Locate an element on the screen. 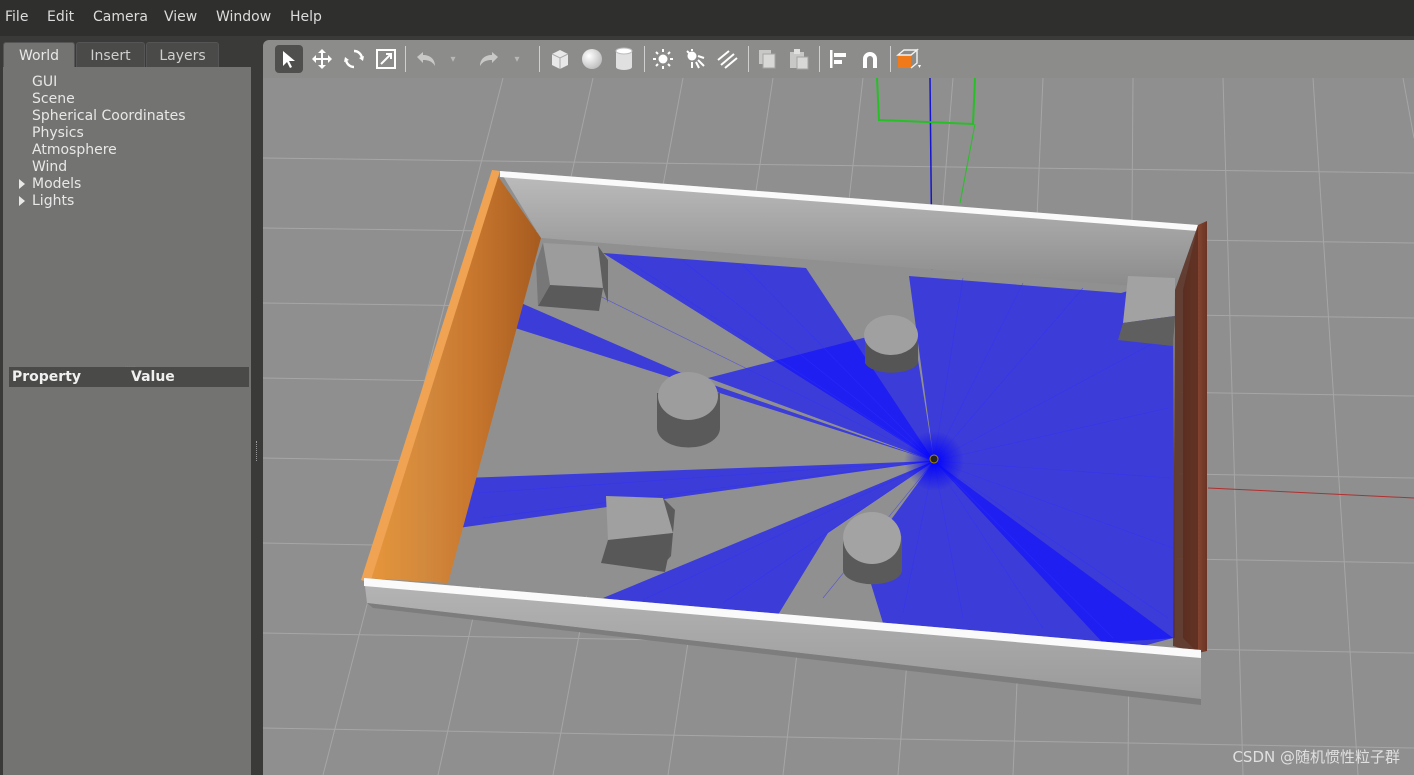 The height and width of the screenshot is (775, 1414). tree-item-gui: GUI is located at coordinates (44, 82).